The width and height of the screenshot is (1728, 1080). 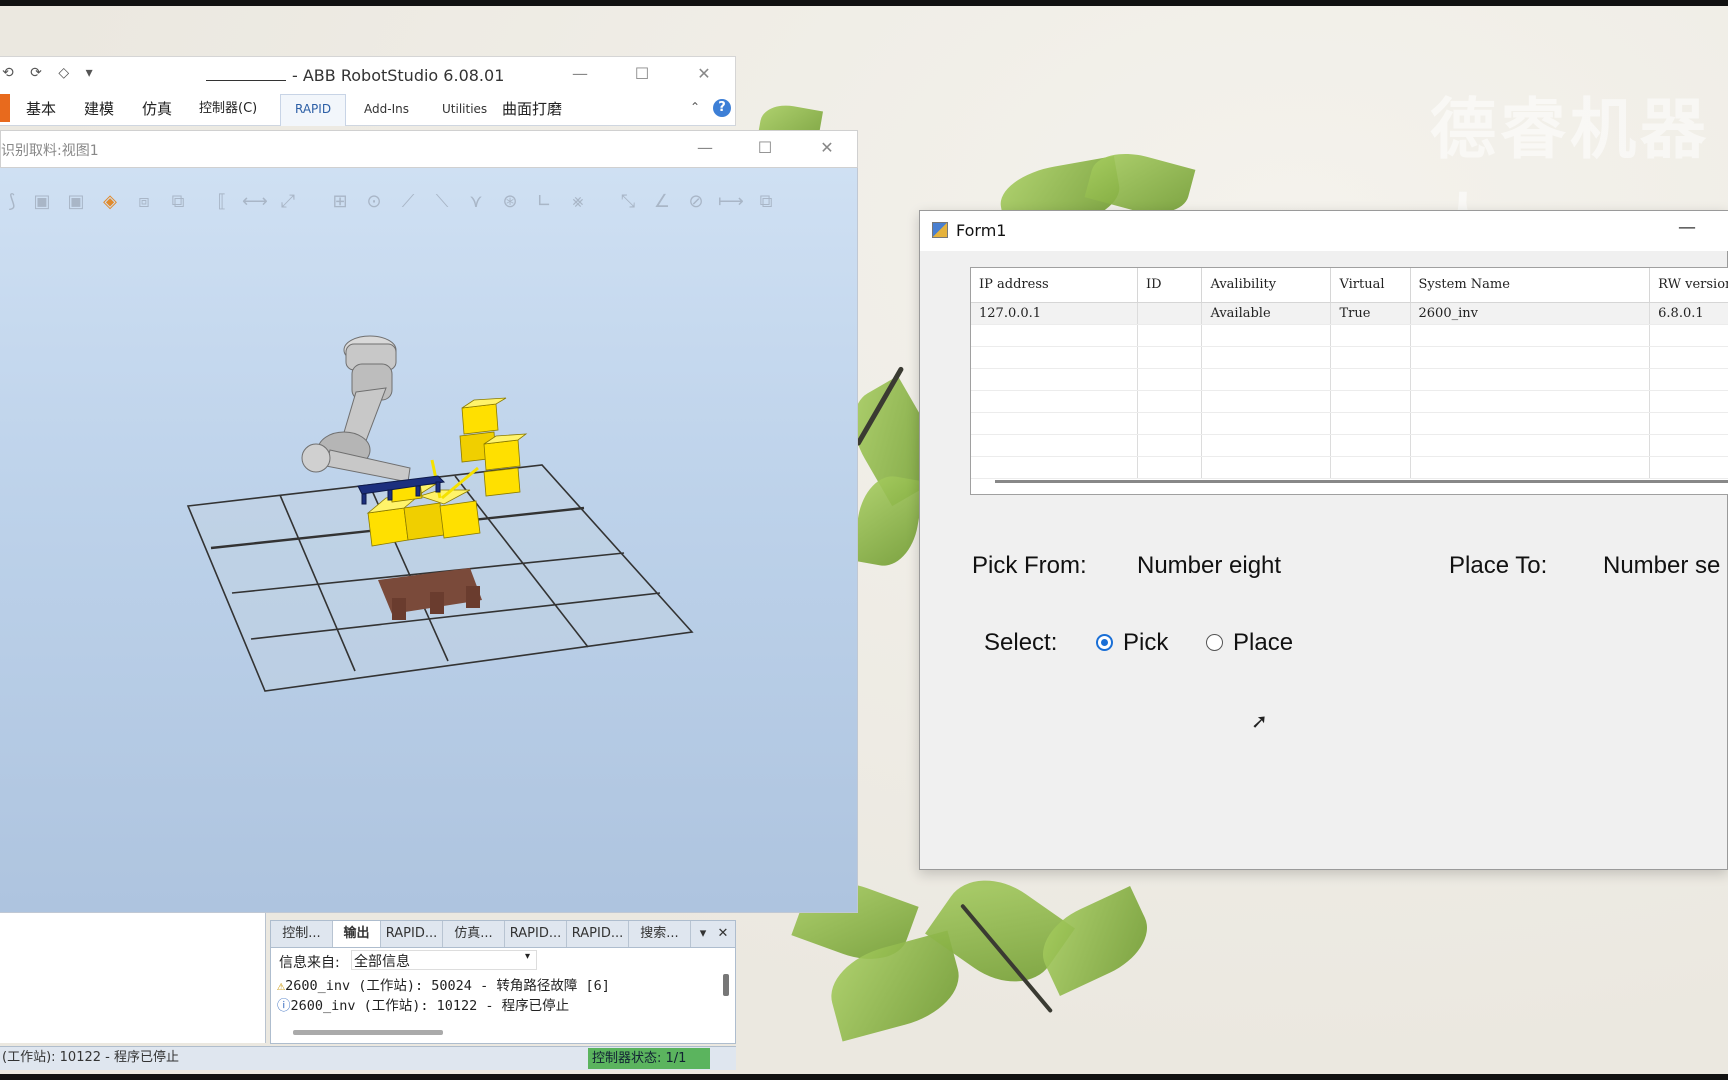 What do you see at coordinates (1170, 285) in the screenshot?
I see `column-id: ID` at bounding box center [1170, 285].